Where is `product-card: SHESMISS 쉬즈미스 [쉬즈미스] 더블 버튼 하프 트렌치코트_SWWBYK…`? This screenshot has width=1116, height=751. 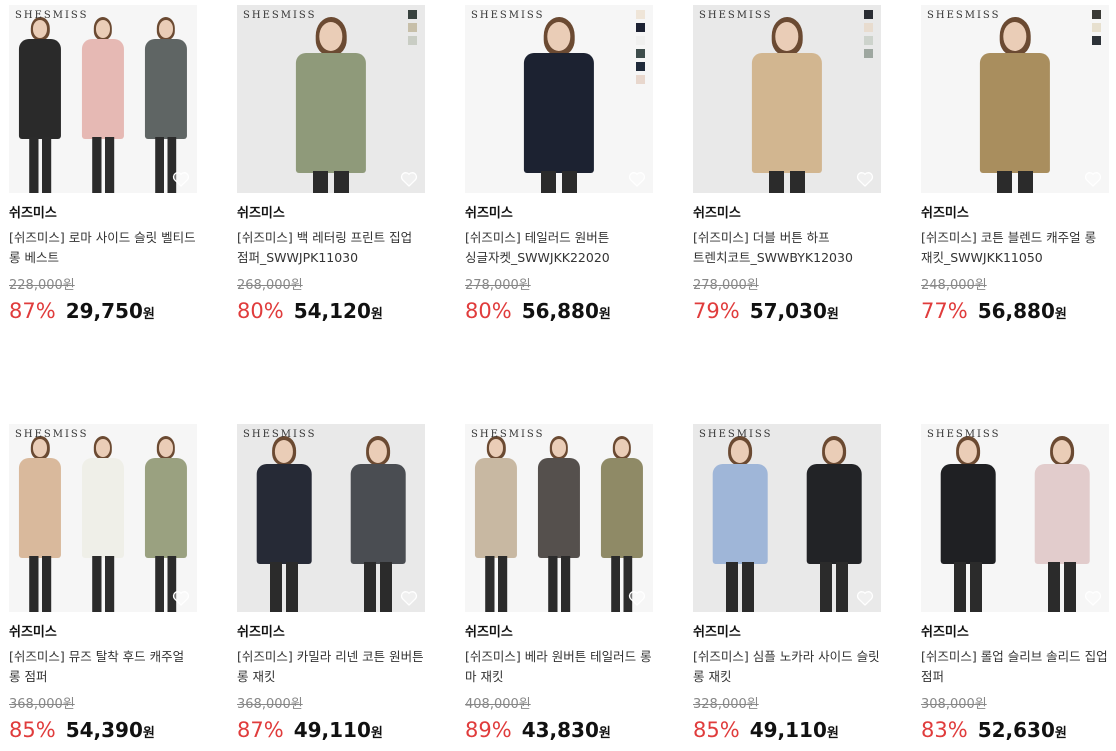 product-card: SHESMISS 쉬즈미스 [쉬즈미스] 더블 버튼 하프 트렌치코트_SWWBYK… is located at coordinates (788, 164).